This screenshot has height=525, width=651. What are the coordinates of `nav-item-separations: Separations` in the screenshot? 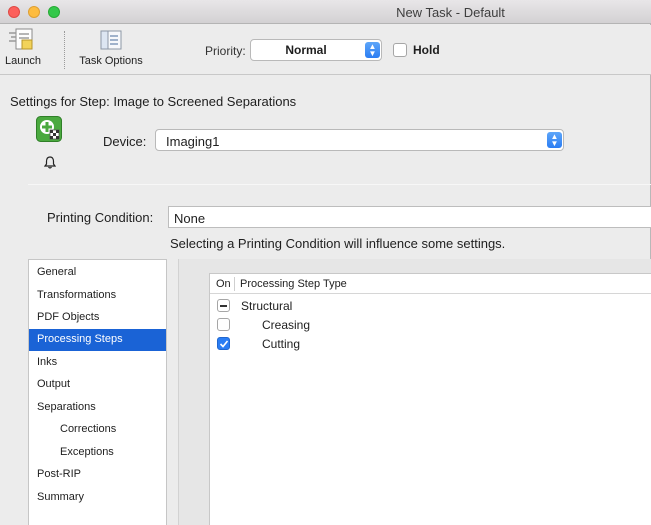 It's located at (97, 408).